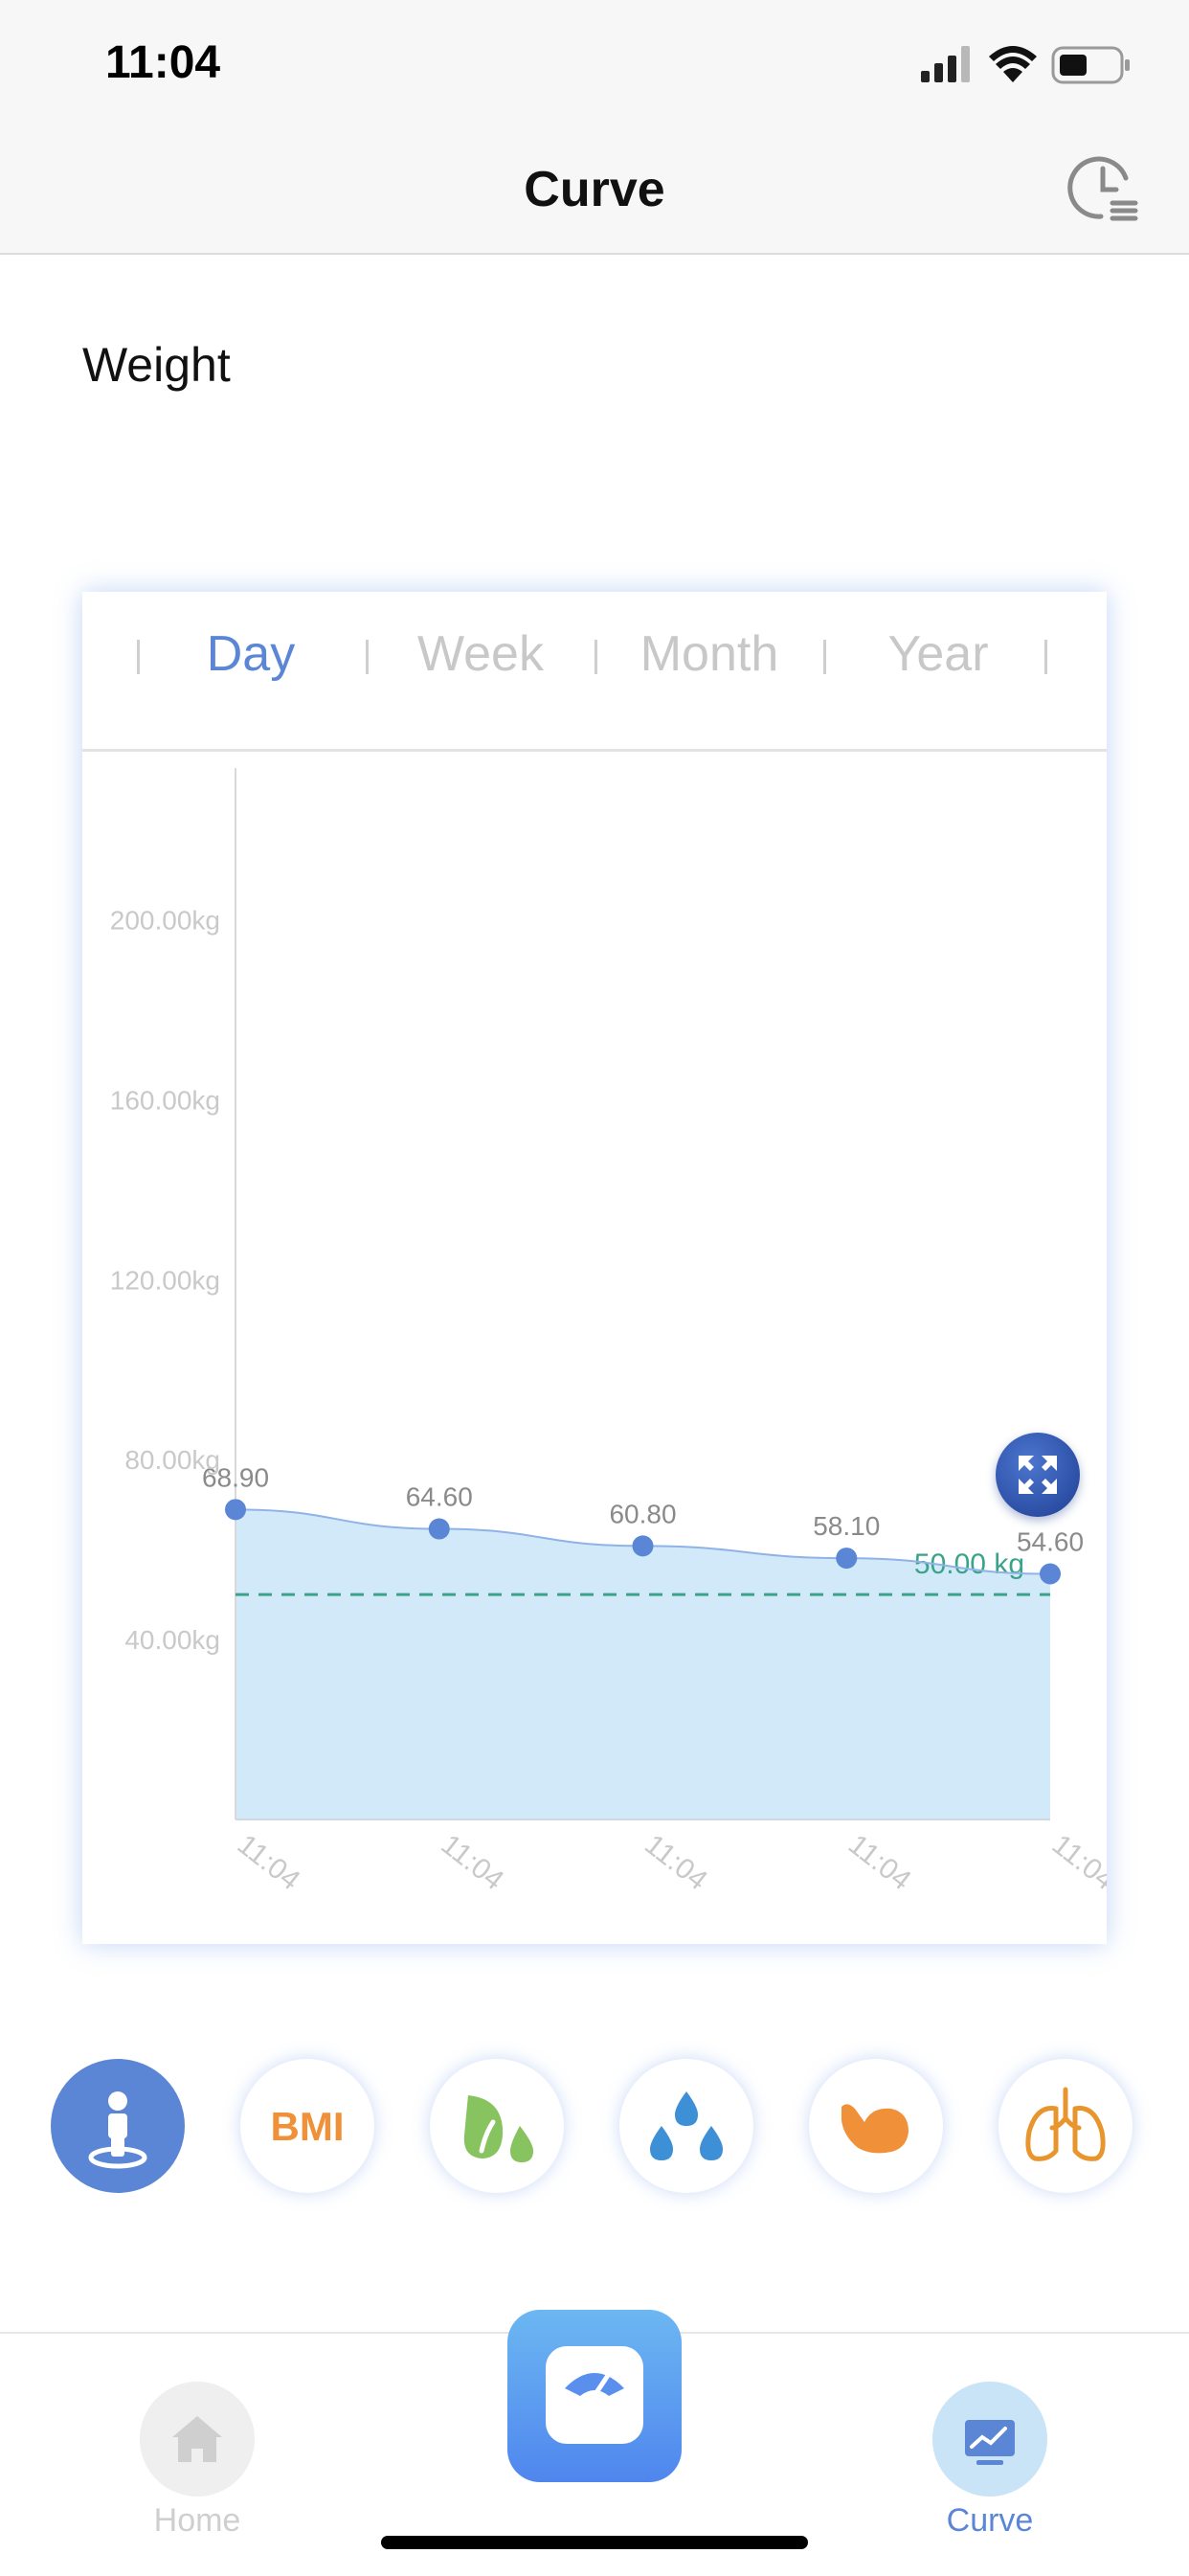 The height and width of the screenshot is (2576, 1189). I want to click on metric-bmi-button: BMI, so click(307, 2126).